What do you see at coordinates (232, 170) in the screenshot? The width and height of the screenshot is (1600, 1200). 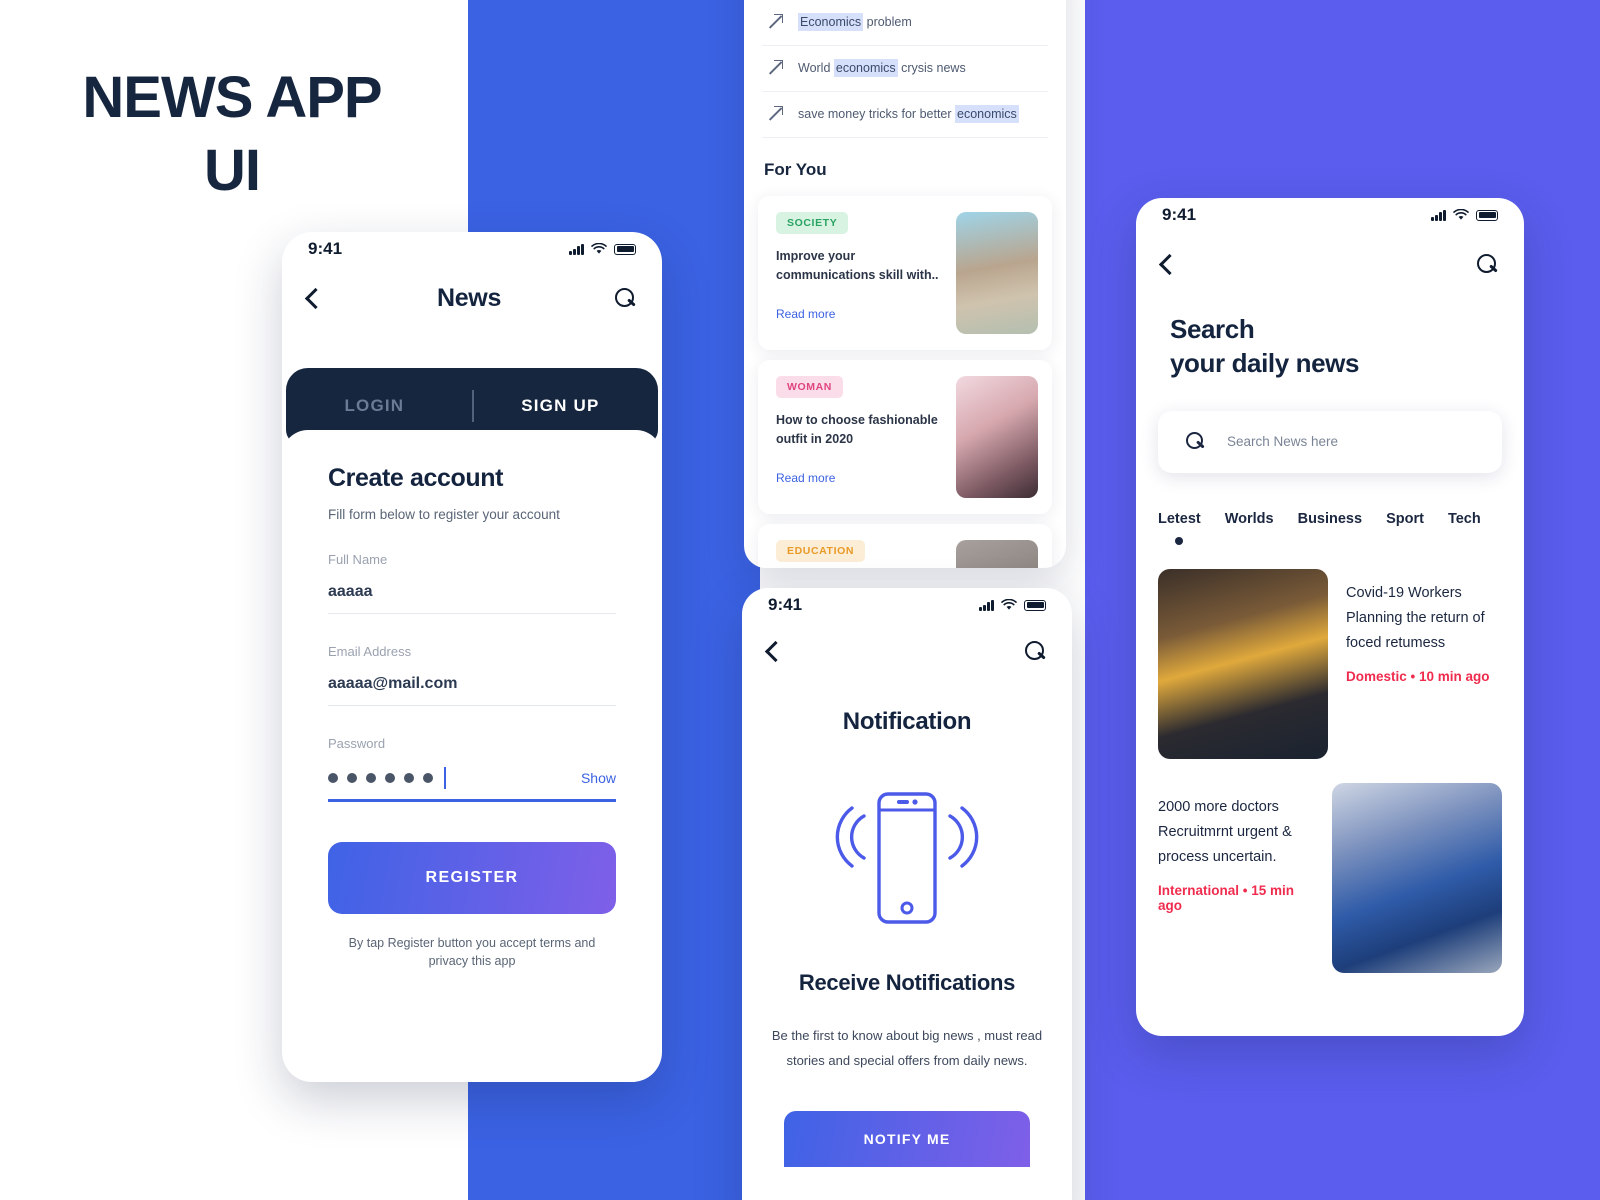 I see `page-title-line-2: UI` at bounding box center [232, 170].